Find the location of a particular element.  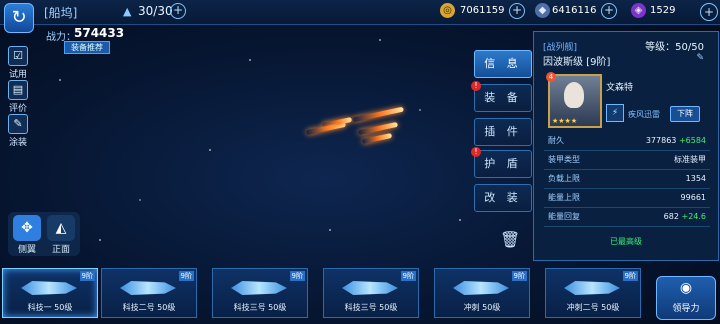

leadership-button: ◉ 领导力 is located at coordinates (686, 298).